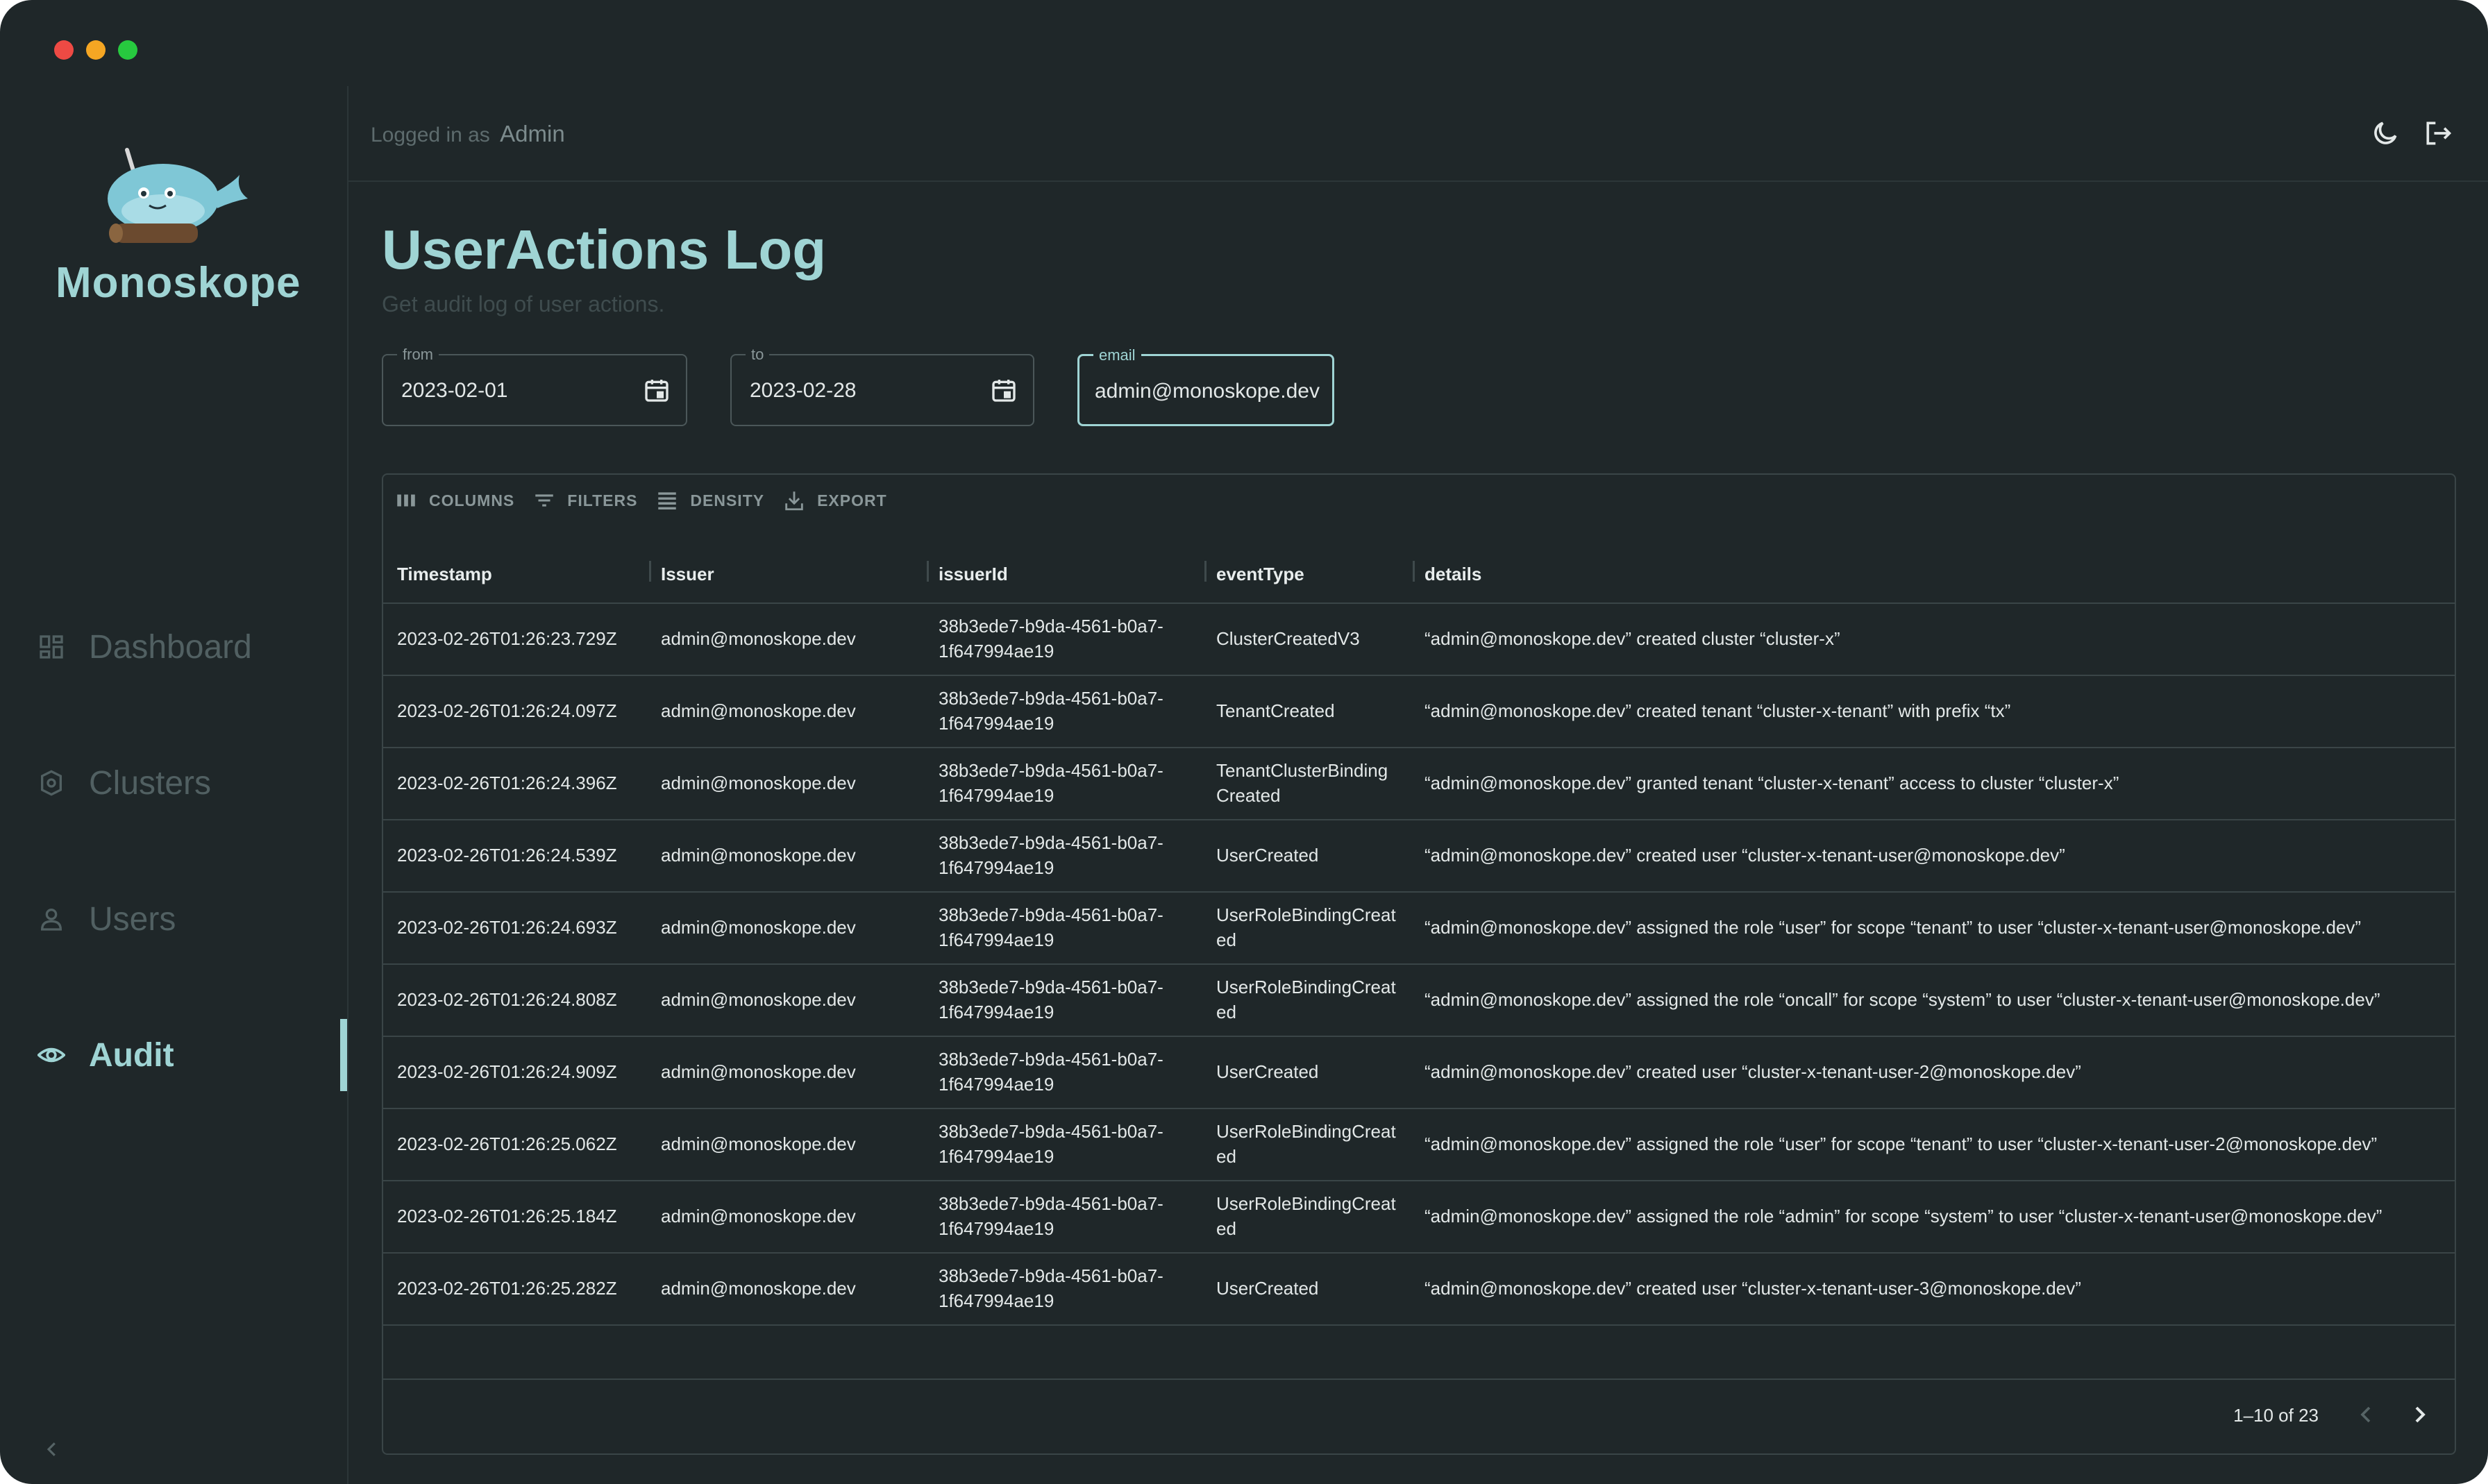 The image size is (2488, 1484). What do you see at coordinates (687, 574) in the screenshot?
I see `column-header-issuer: Issuer` at bounding box center [687, 574].